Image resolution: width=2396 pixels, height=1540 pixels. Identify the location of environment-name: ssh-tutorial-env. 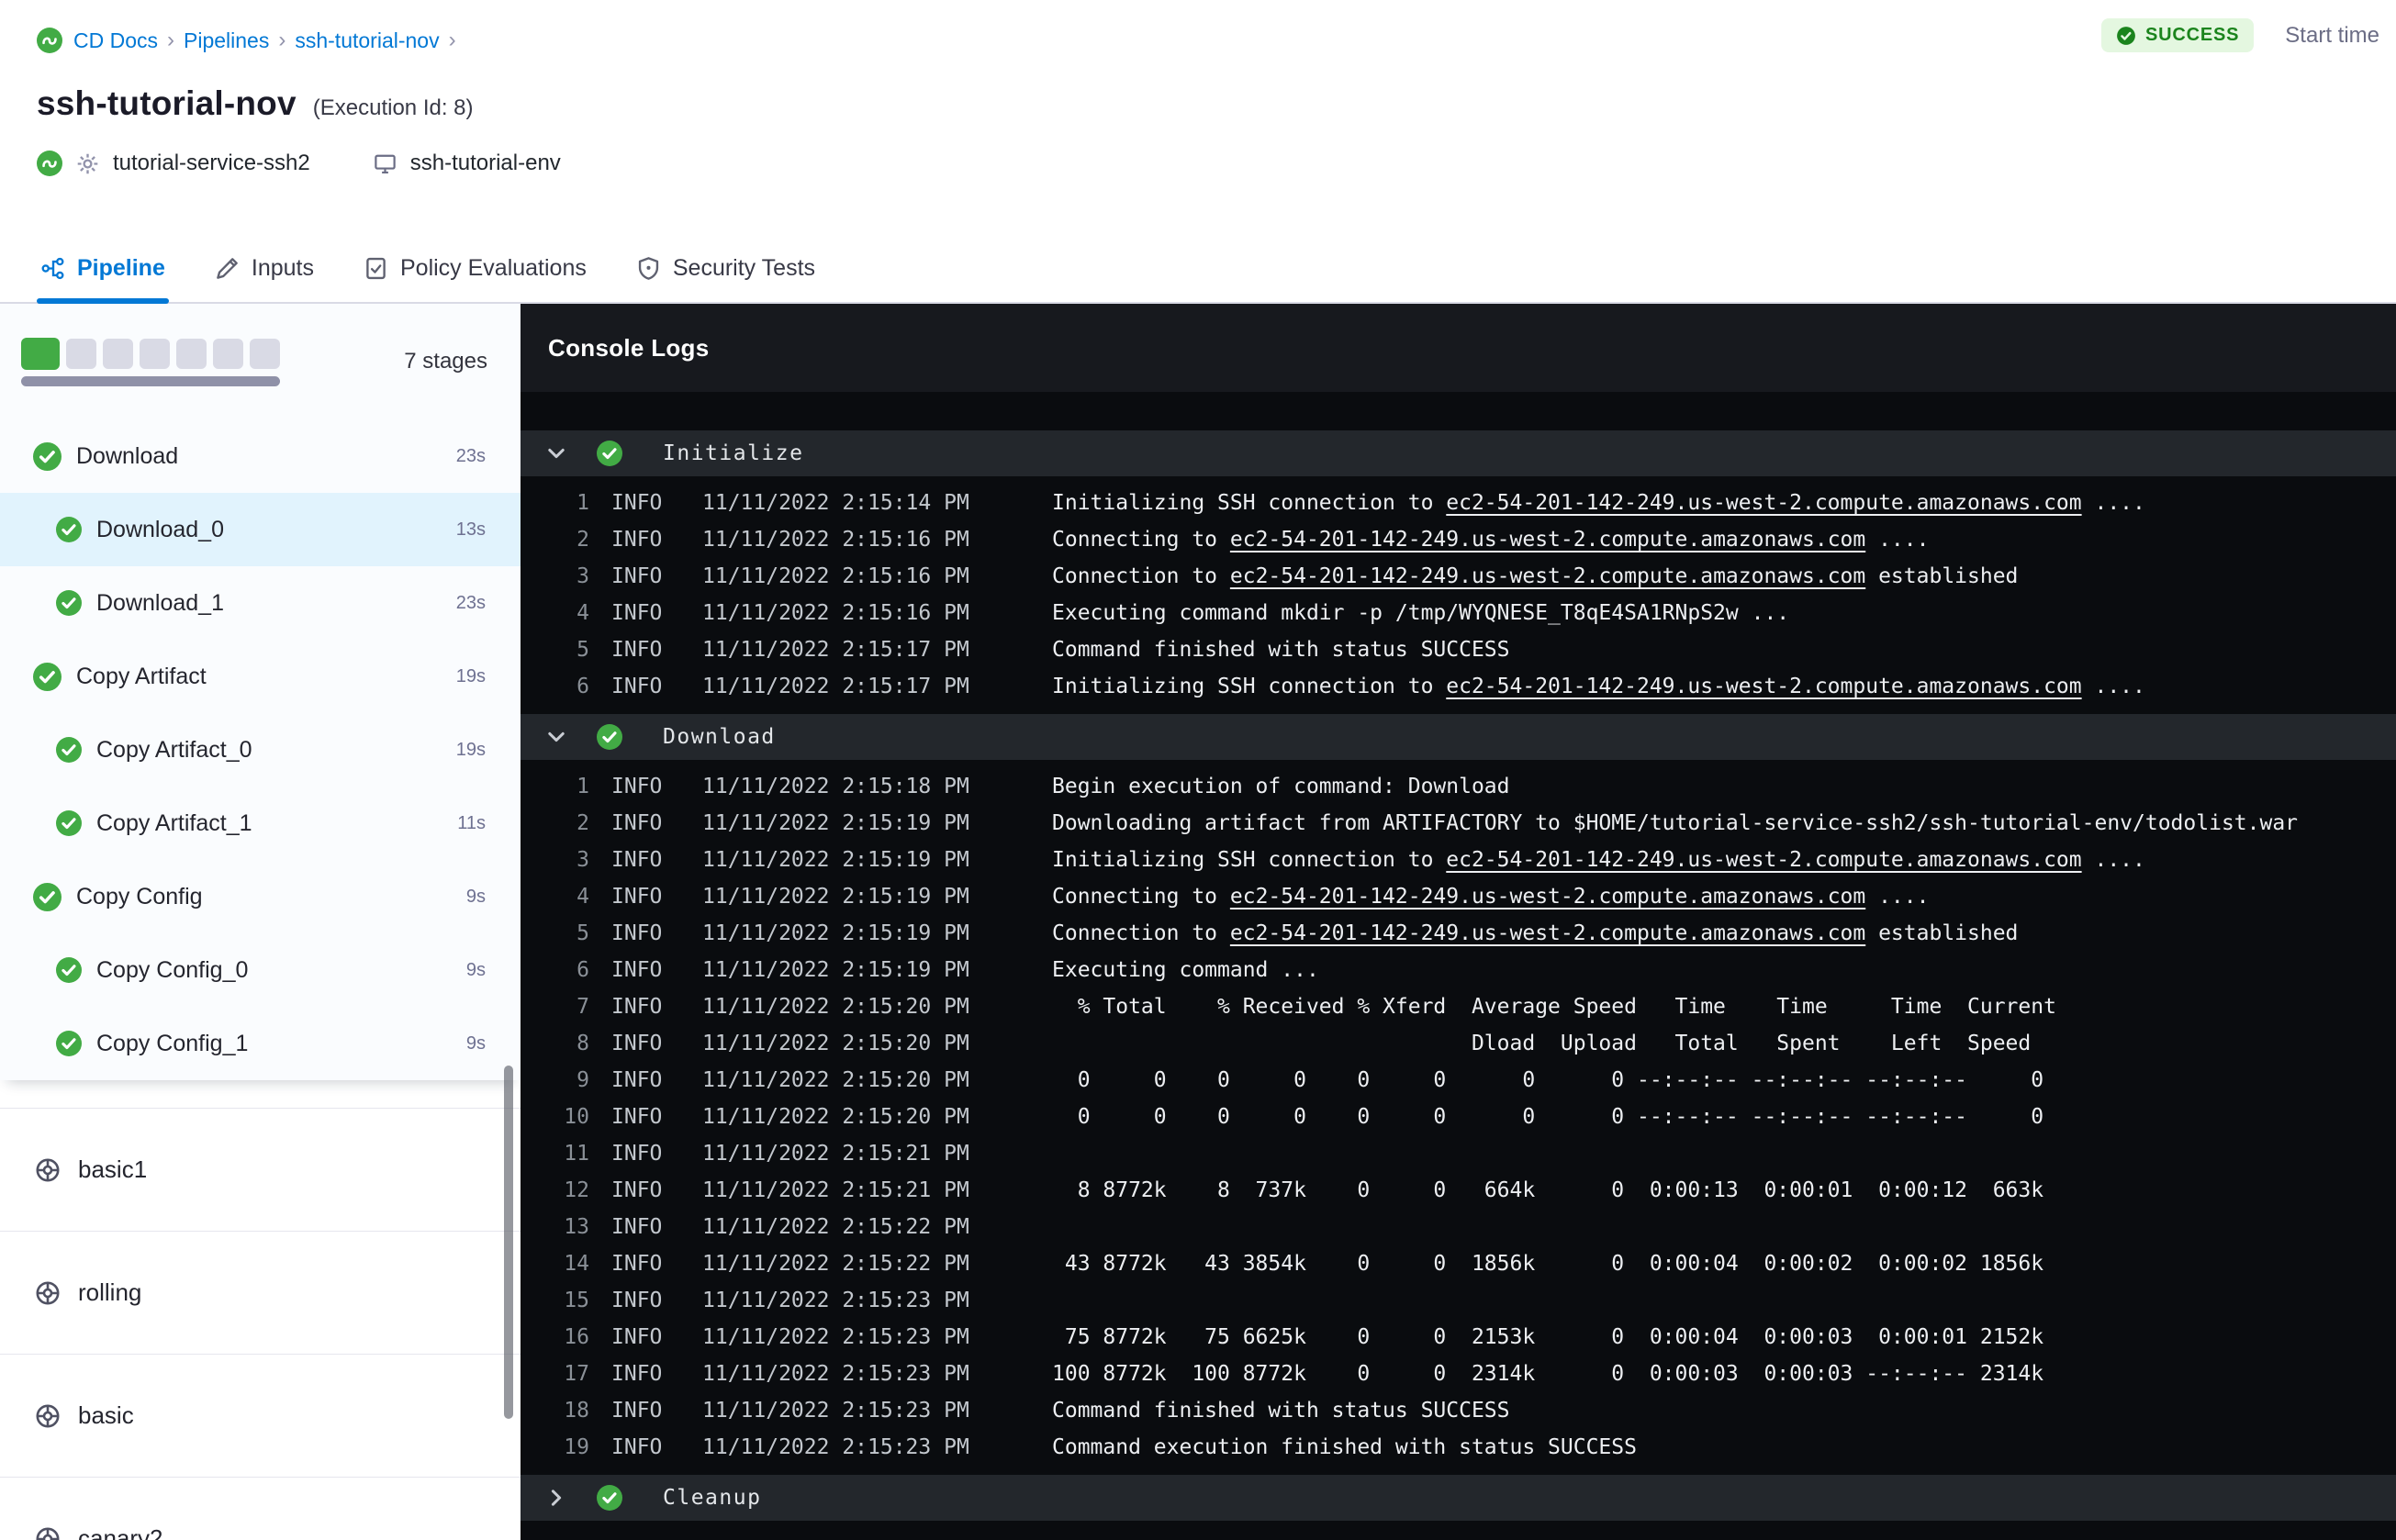
(485, 163).